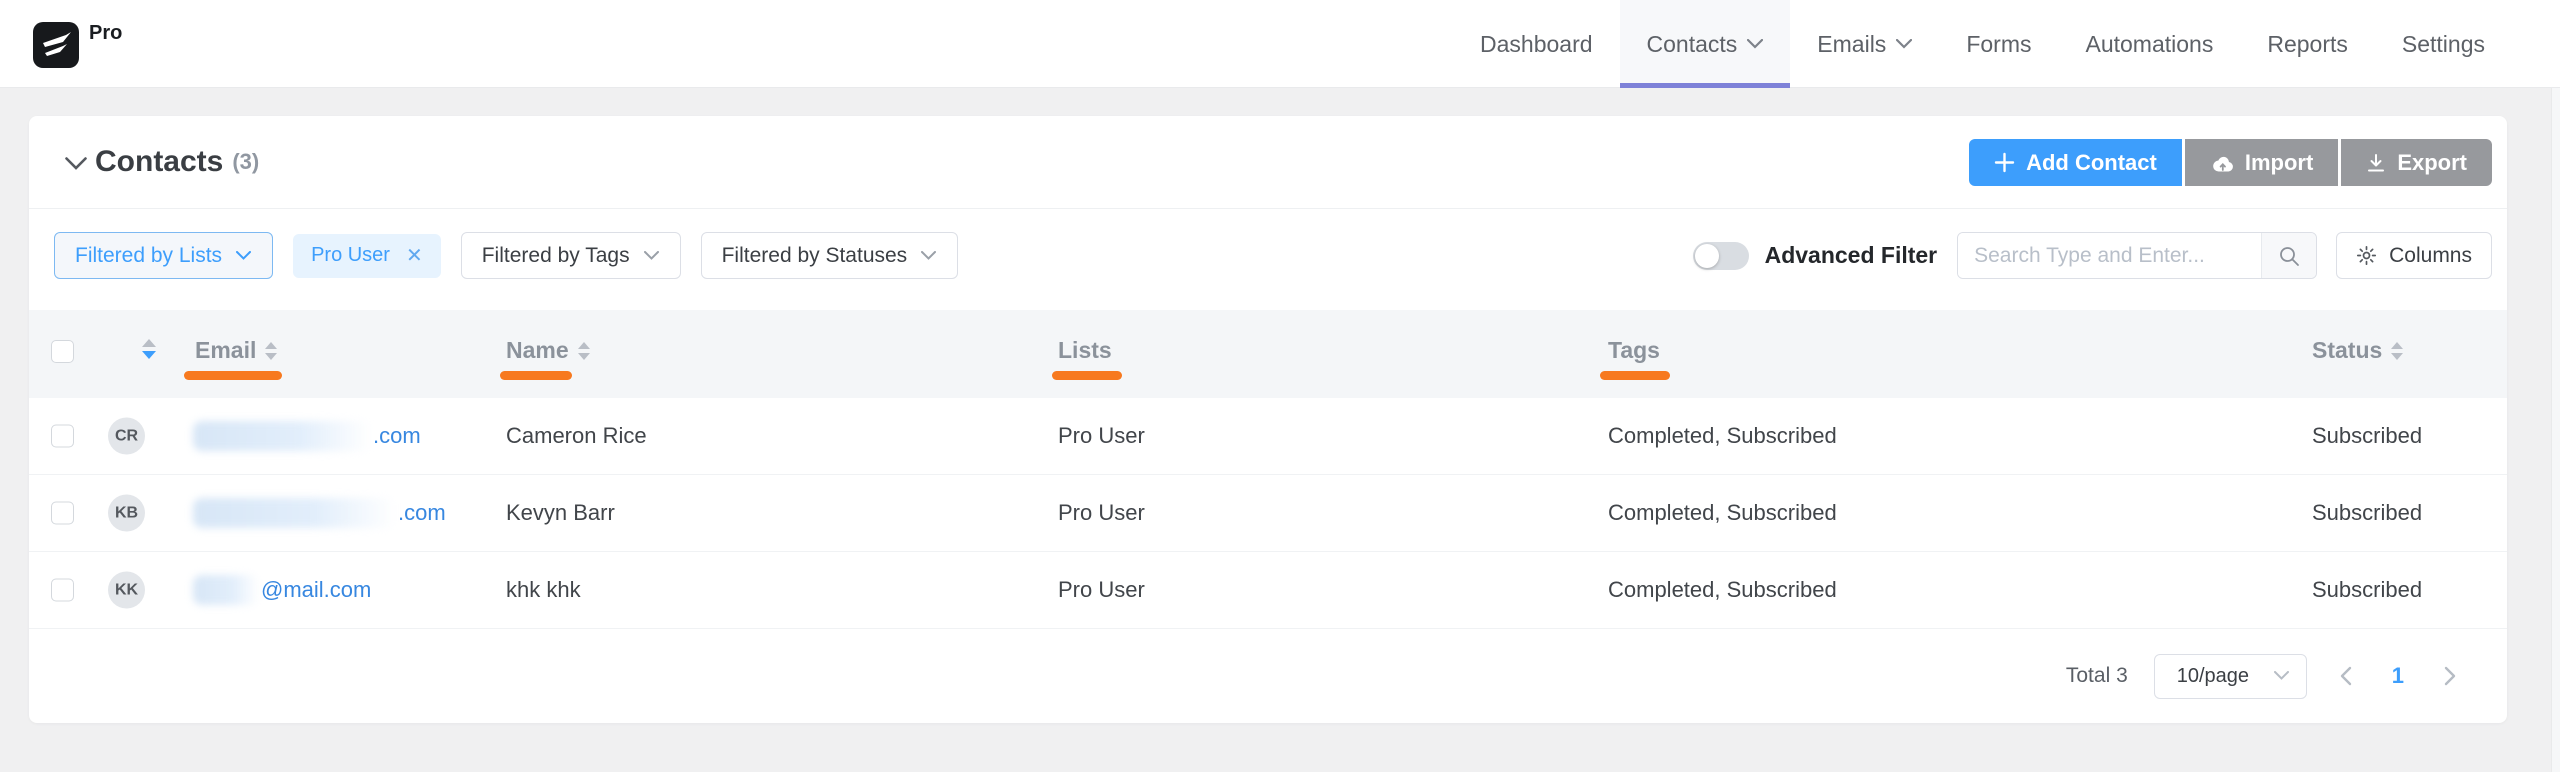 This screenshot has height=772, width=2560. I want to click on table-footer: Total 3 10/page 1, so click(1268, 676).